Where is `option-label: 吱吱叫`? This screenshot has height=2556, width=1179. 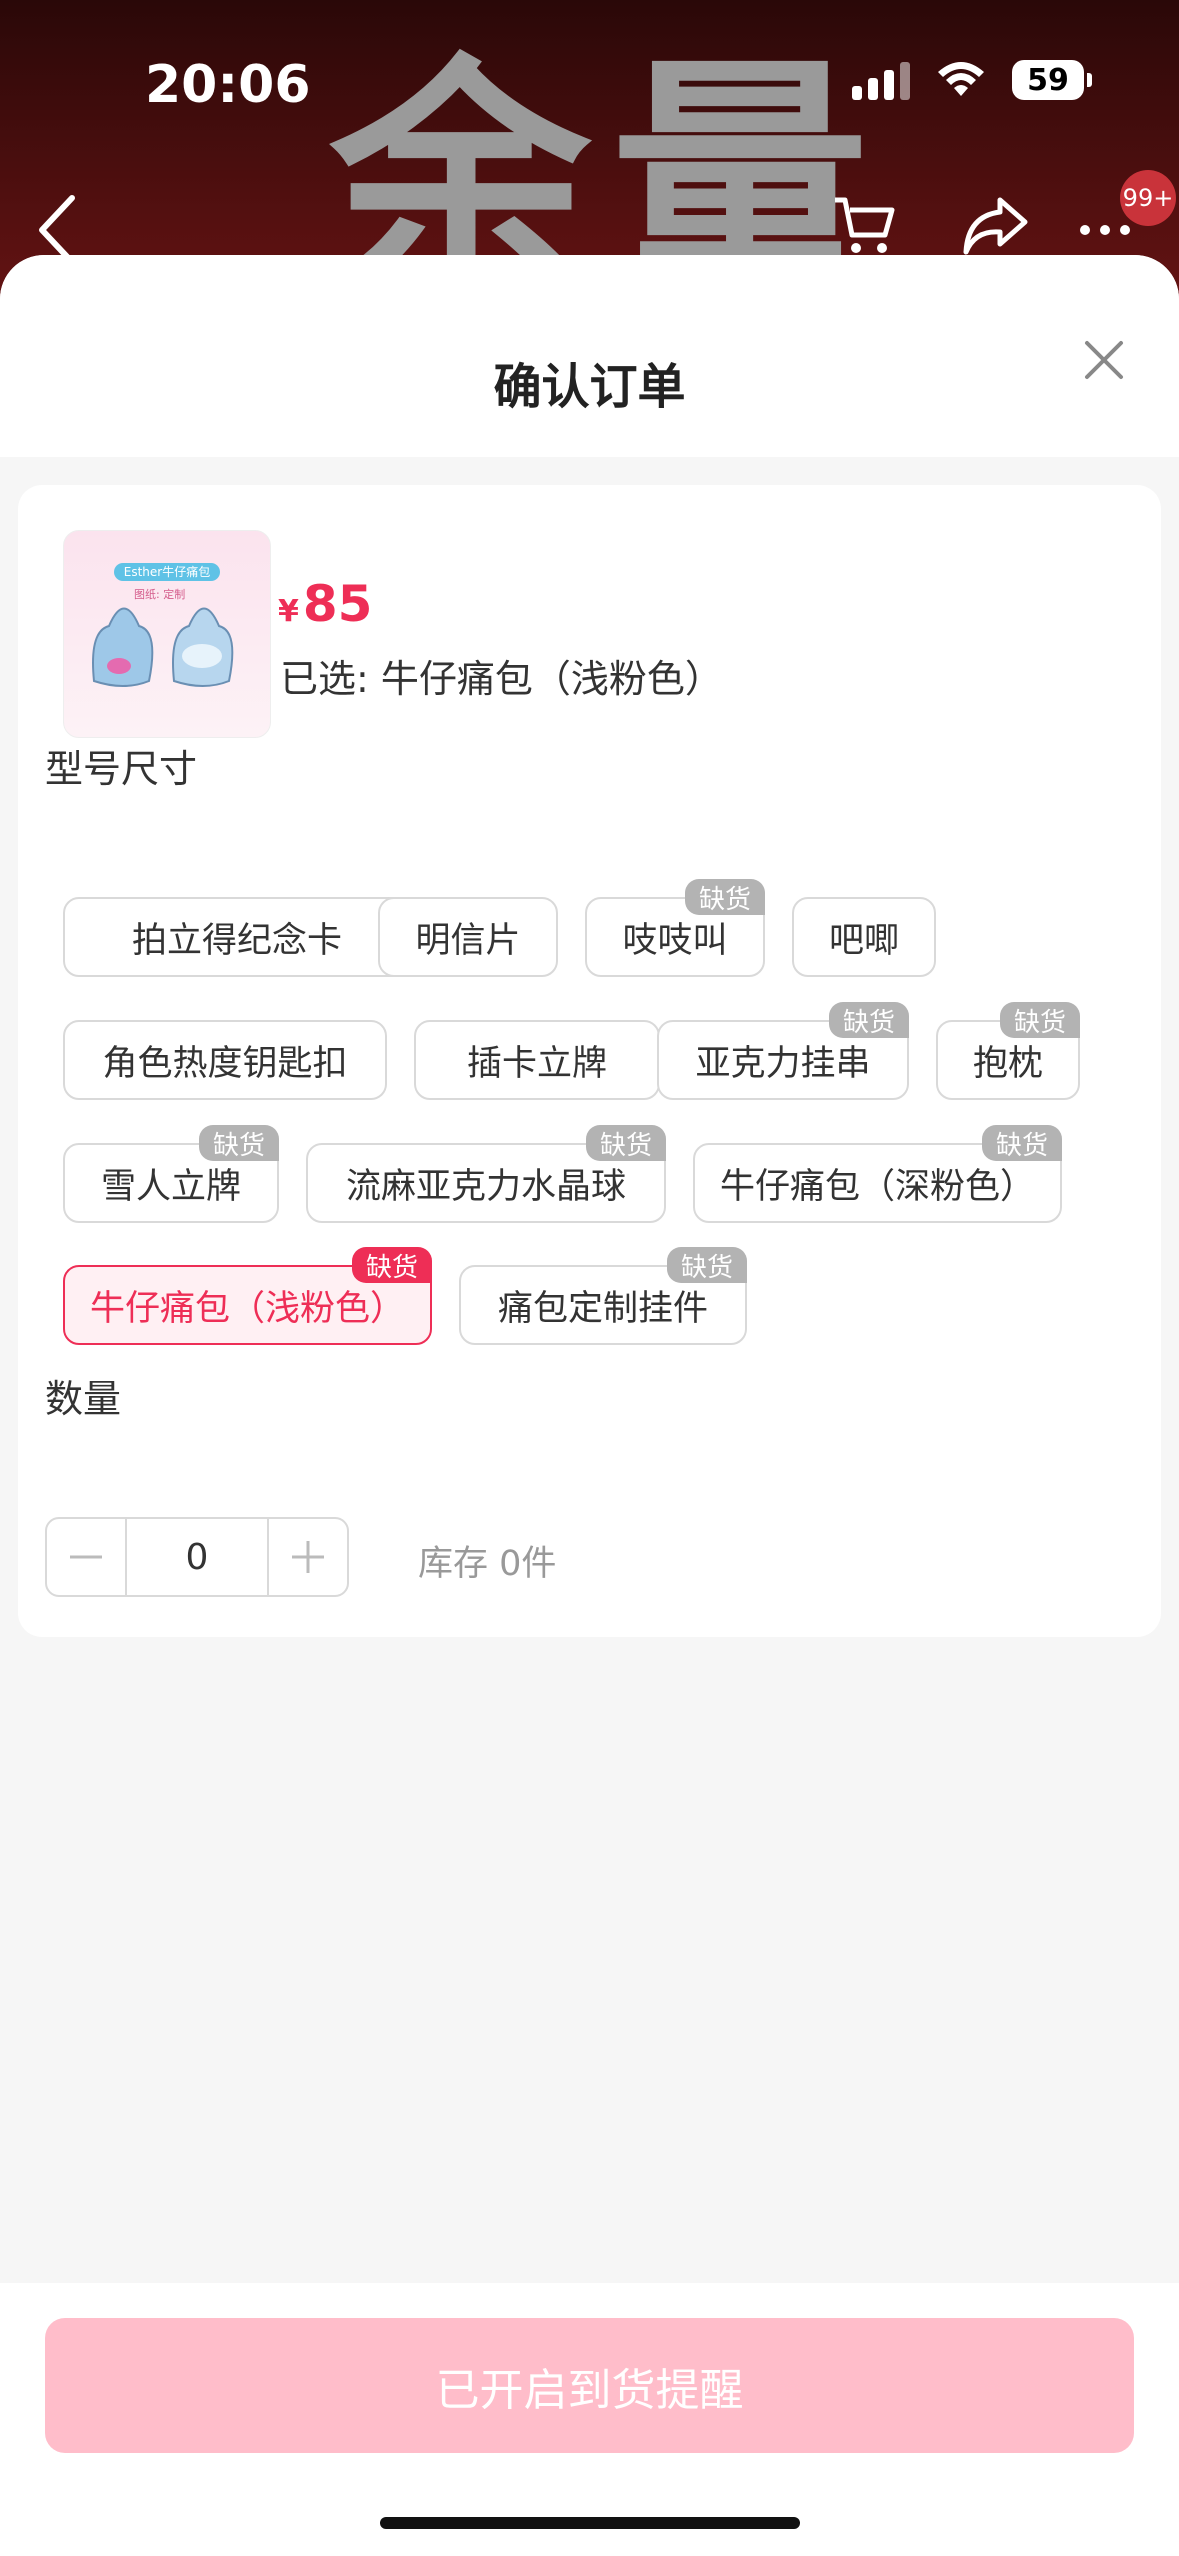 option-label: 吱吱叫 is located at coordinates (675, 940).